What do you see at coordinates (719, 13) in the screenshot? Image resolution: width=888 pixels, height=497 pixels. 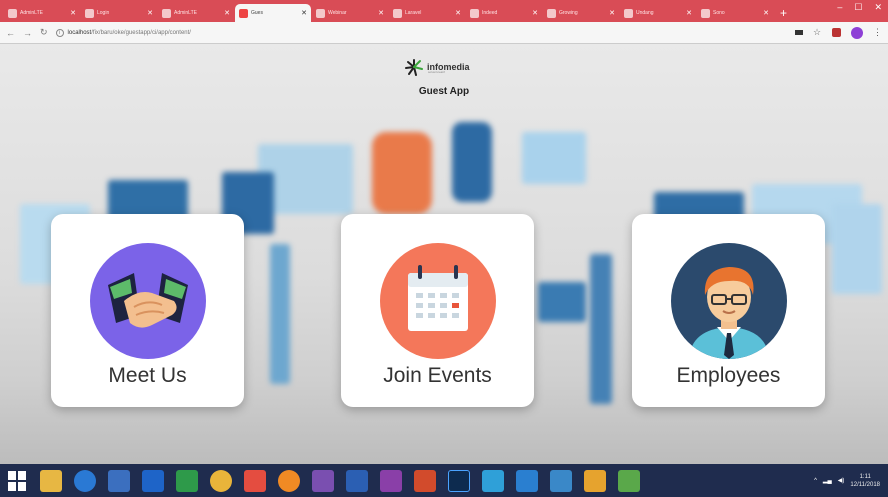 I see `tab-label: Sono` at bounding box center [719, 13].